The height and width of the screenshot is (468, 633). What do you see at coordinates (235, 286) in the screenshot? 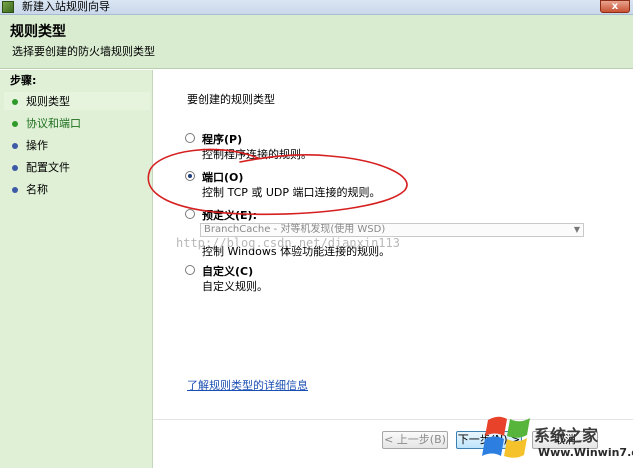
I see `option-description: 自定义规则。` at bounding box center [235, 286].